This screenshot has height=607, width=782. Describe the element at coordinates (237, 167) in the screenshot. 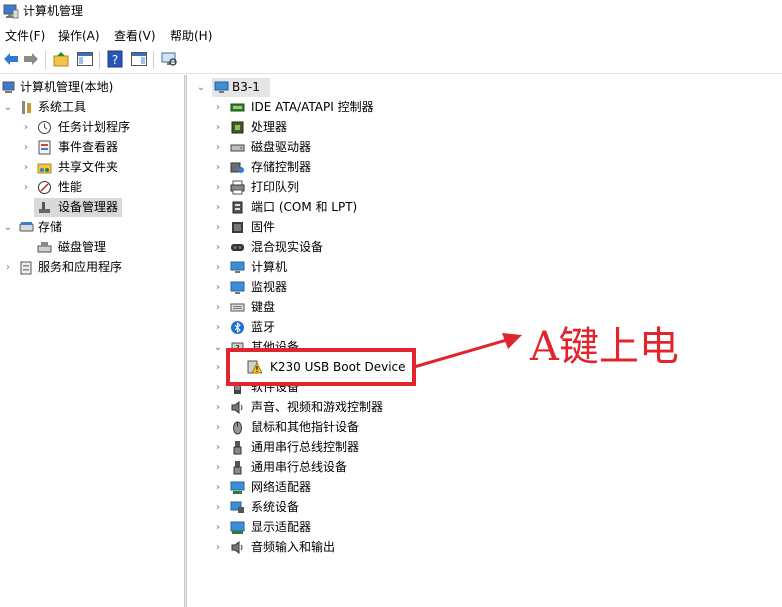

I see `storage-controller-icon` at that location.